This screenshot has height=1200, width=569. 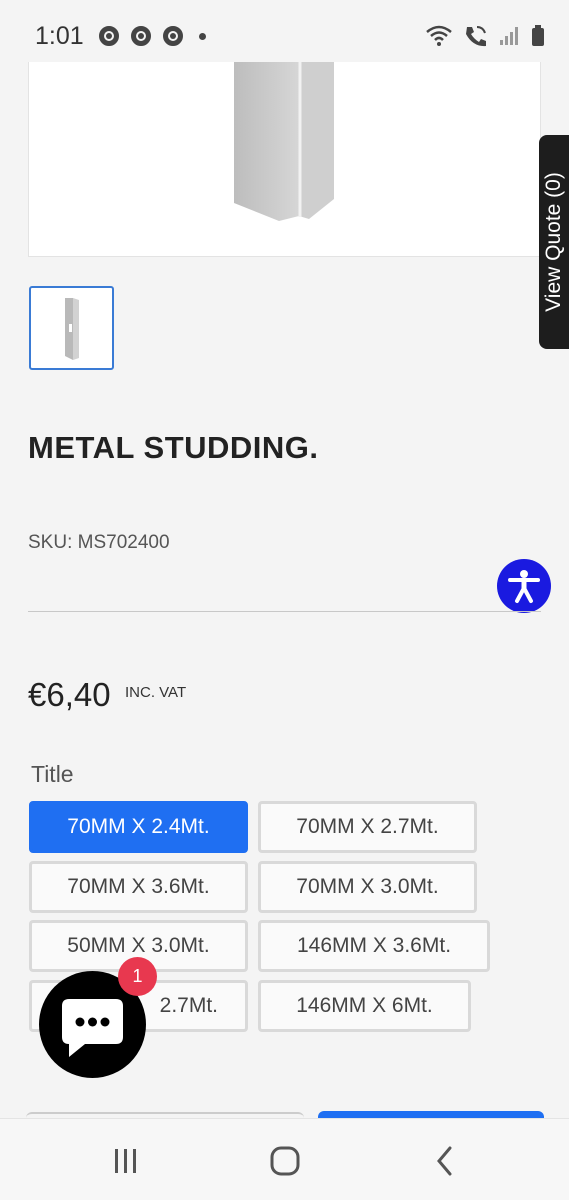 I want to click on home-icon, so click(x=285, y=1161).